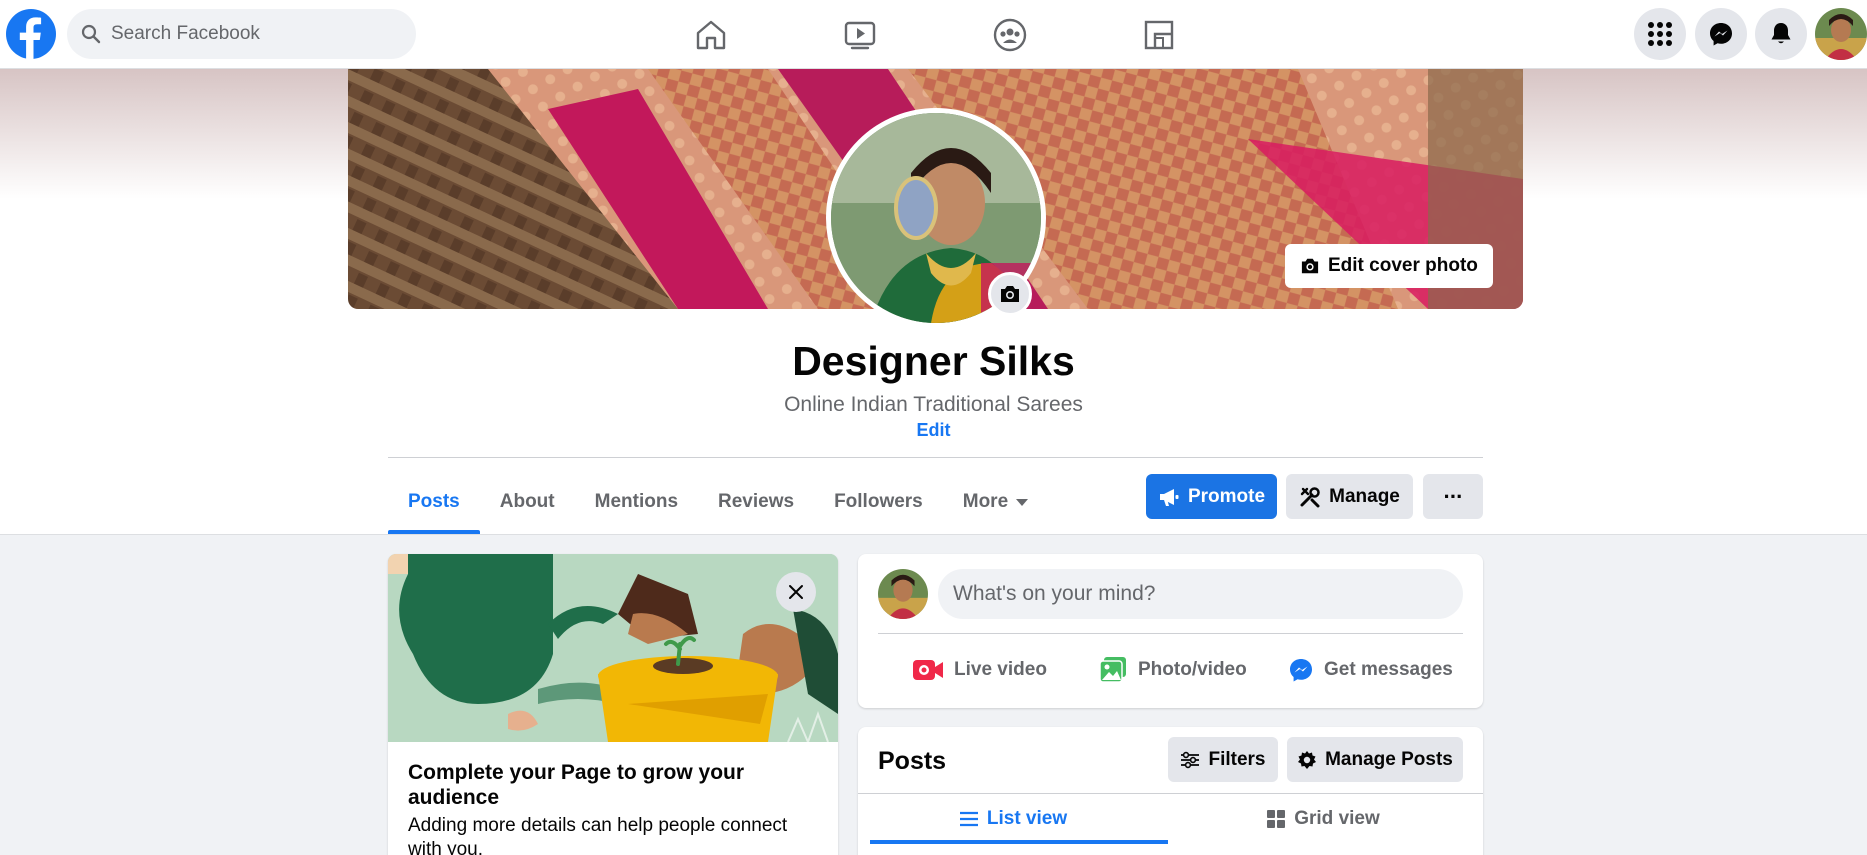  Describe the element at coordinates (1000, 669) in the screenshot. I see `live-video-label: Live video` at that location.